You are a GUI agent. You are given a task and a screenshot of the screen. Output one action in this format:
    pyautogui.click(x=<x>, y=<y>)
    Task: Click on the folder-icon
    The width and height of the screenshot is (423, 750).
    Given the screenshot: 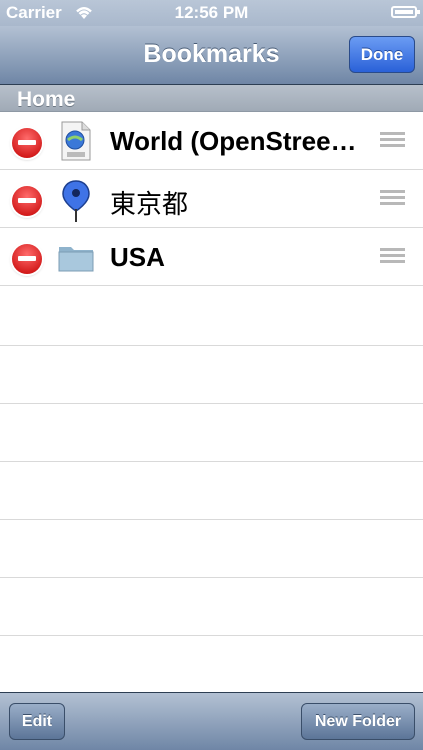 What is the action you would take?
    pyautogui.click(x=76, y=257)
    